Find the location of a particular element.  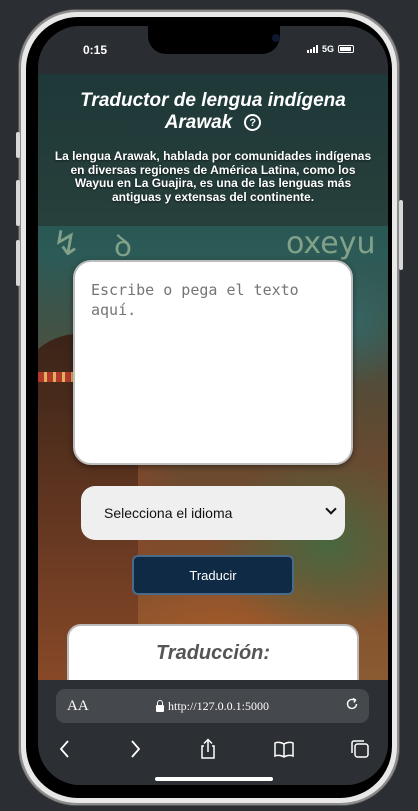

url-text: http://127.0.0.1:5000 is located at coordinates (219, 706).